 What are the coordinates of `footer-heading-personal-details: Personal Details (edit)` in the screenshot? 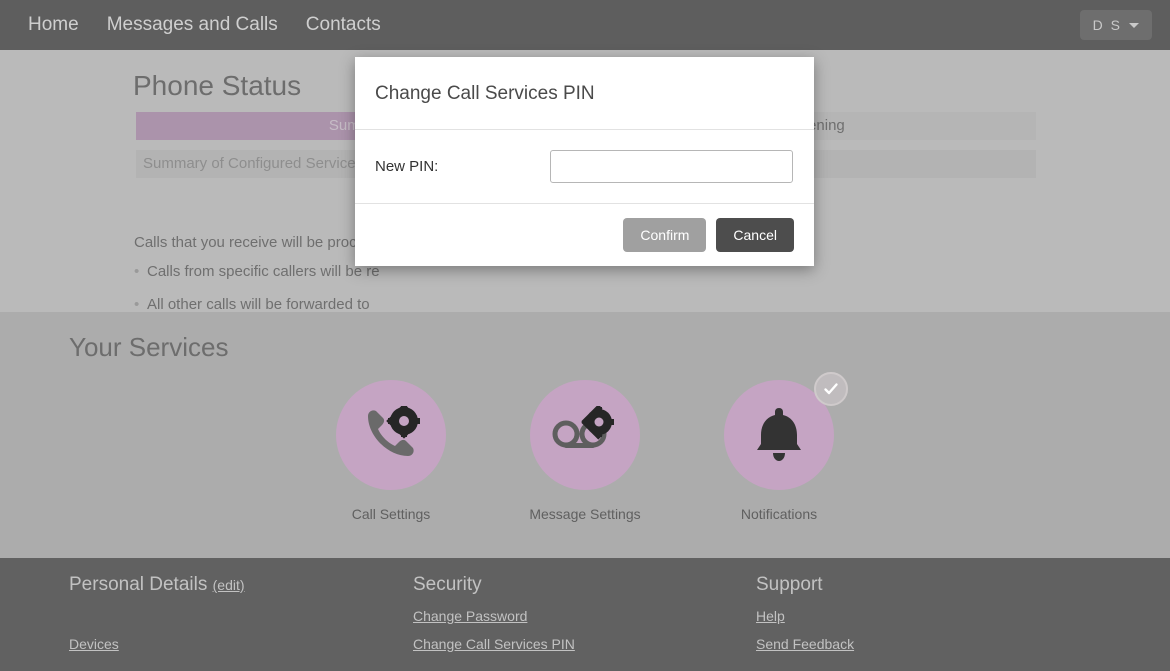 It's located at (157, 585).